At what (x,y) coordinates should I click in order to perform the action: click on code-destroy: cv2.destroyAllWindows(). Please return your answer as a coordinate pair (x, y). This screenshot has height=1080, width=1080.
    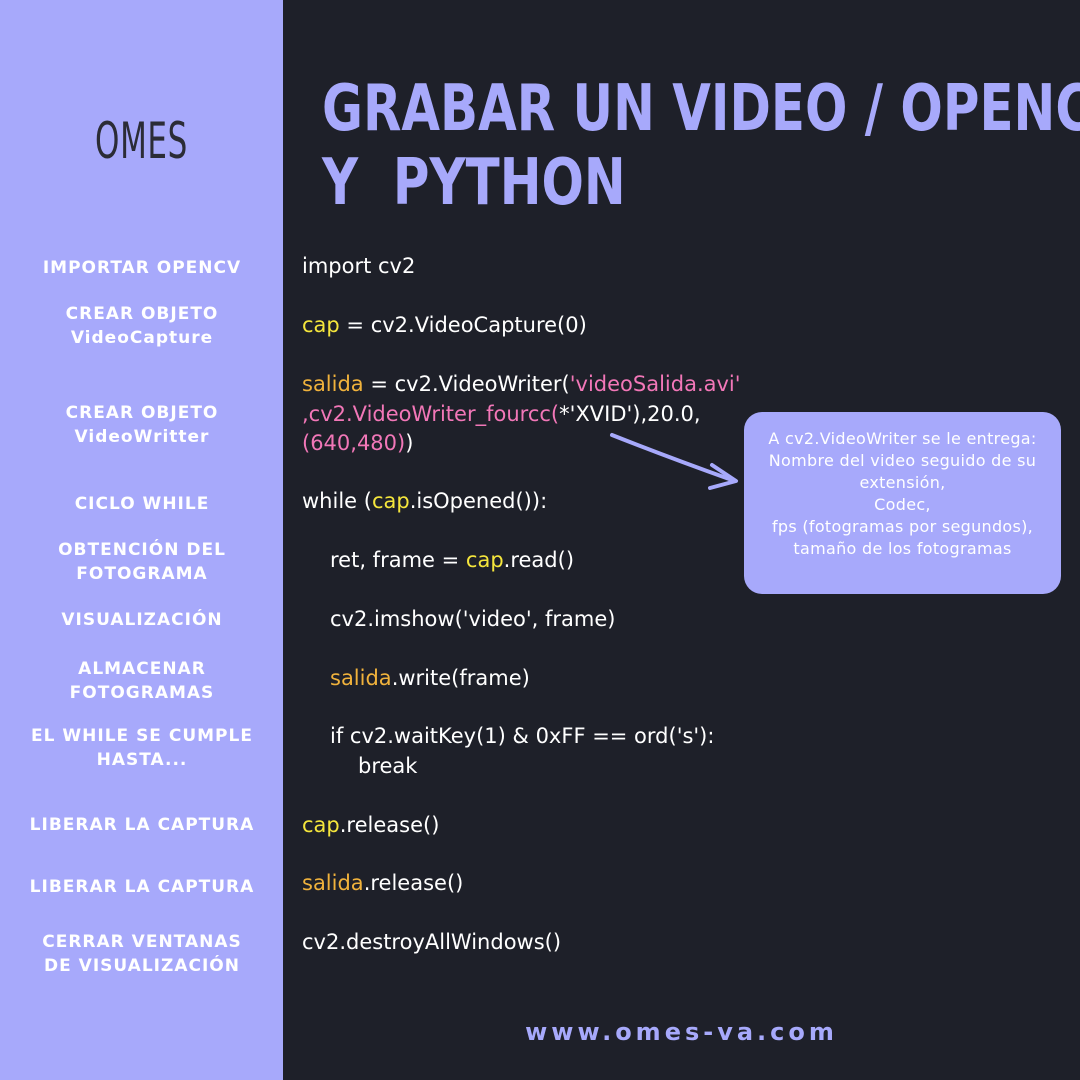
    Looking at the image, I should click on (432, 942).